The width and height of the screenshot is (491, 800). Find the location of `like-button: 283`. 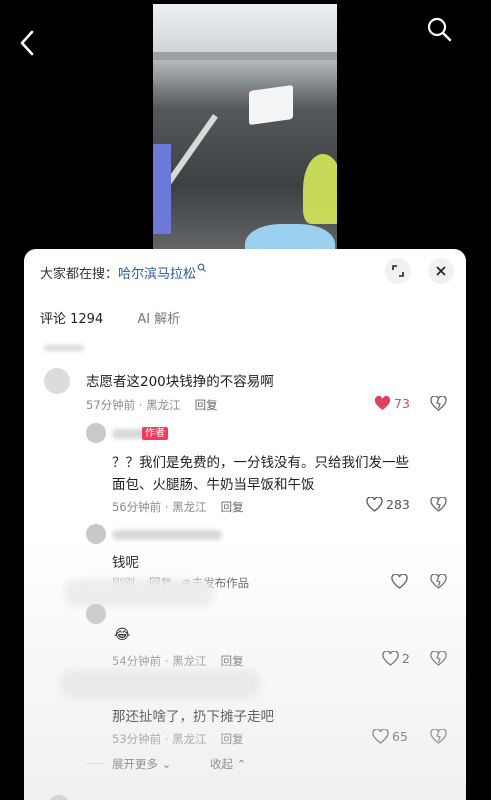

like-button: 283 is located at coordinates (388, 504).